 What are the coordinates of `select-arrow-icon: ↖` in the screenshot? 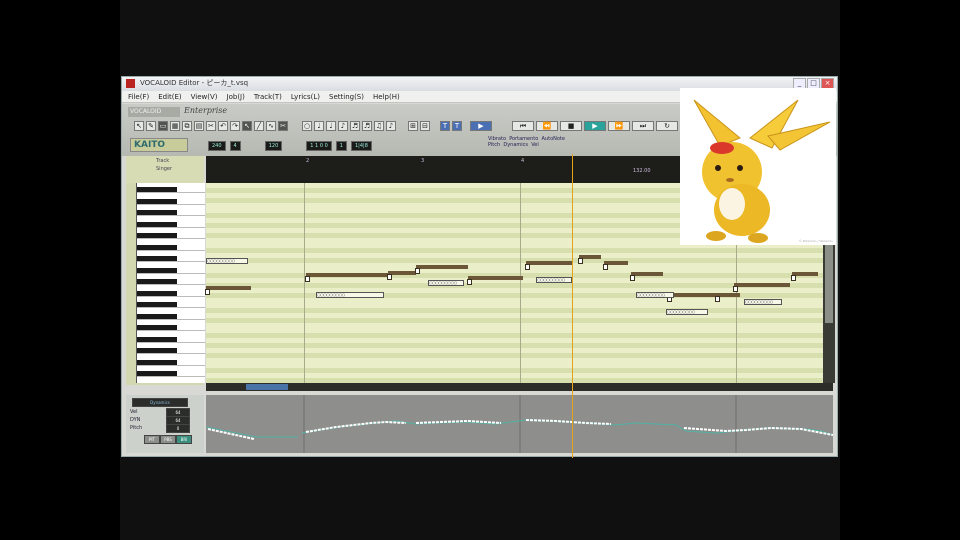 It's located at (247, 126).